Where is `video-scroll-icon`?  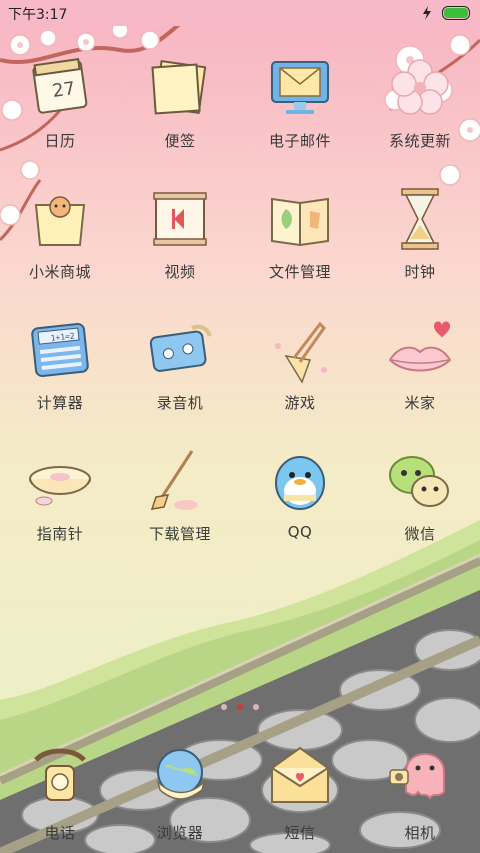 video-scroll-icon is located at coordinates (180, 219).